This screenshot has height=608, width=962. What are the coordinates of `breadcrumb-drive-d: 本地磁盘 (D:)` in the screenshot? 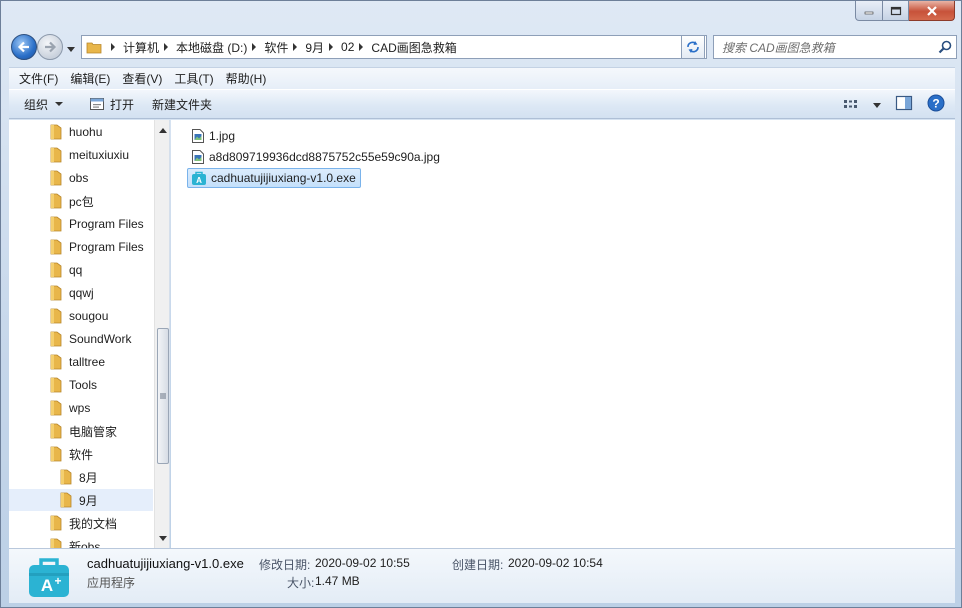 It's located at (211, 47).